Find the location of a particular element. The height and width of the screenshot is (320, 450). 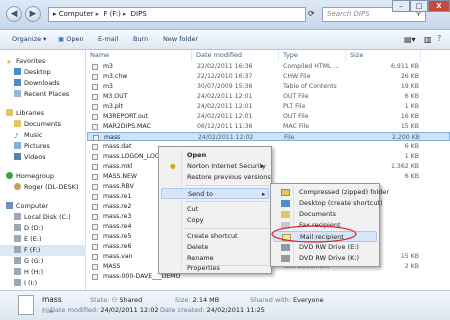

file-row: M3.OUT 24/02/2011 12:01 OUT File 6 KB is located at coordinates (268, 96).